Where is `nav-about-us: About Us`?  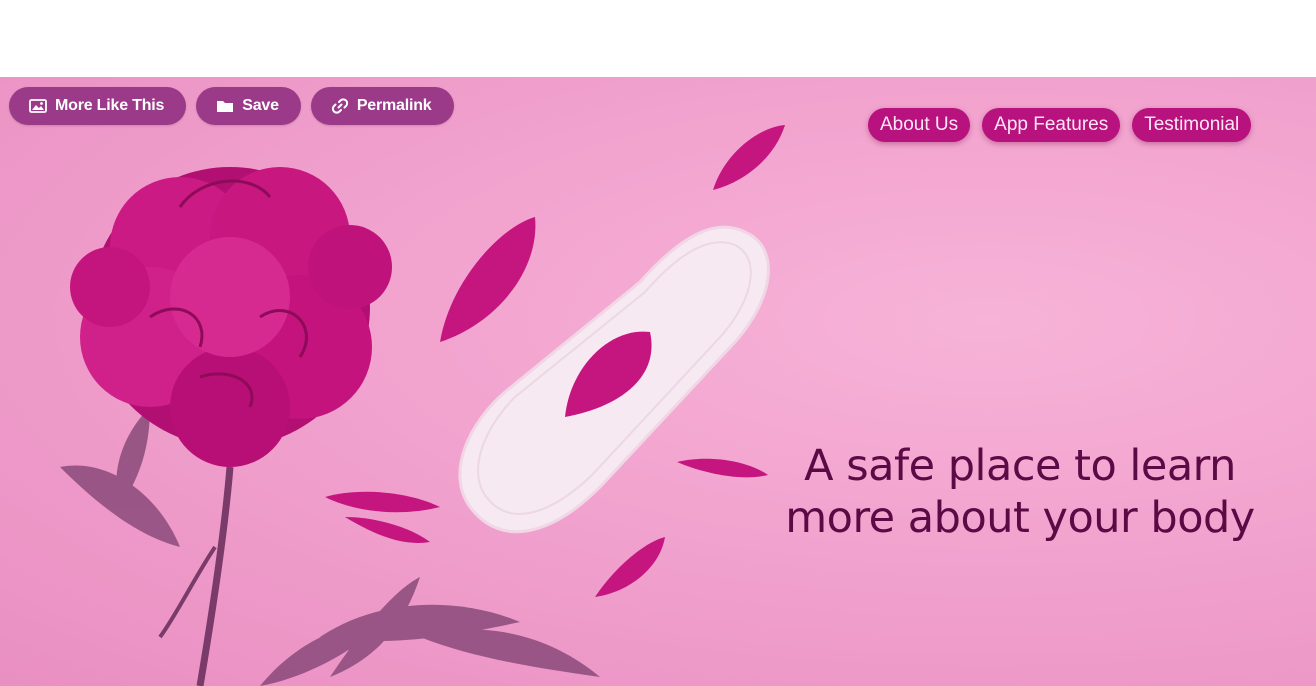 nav-about-us: About Us is located at coordinates (919, 125).